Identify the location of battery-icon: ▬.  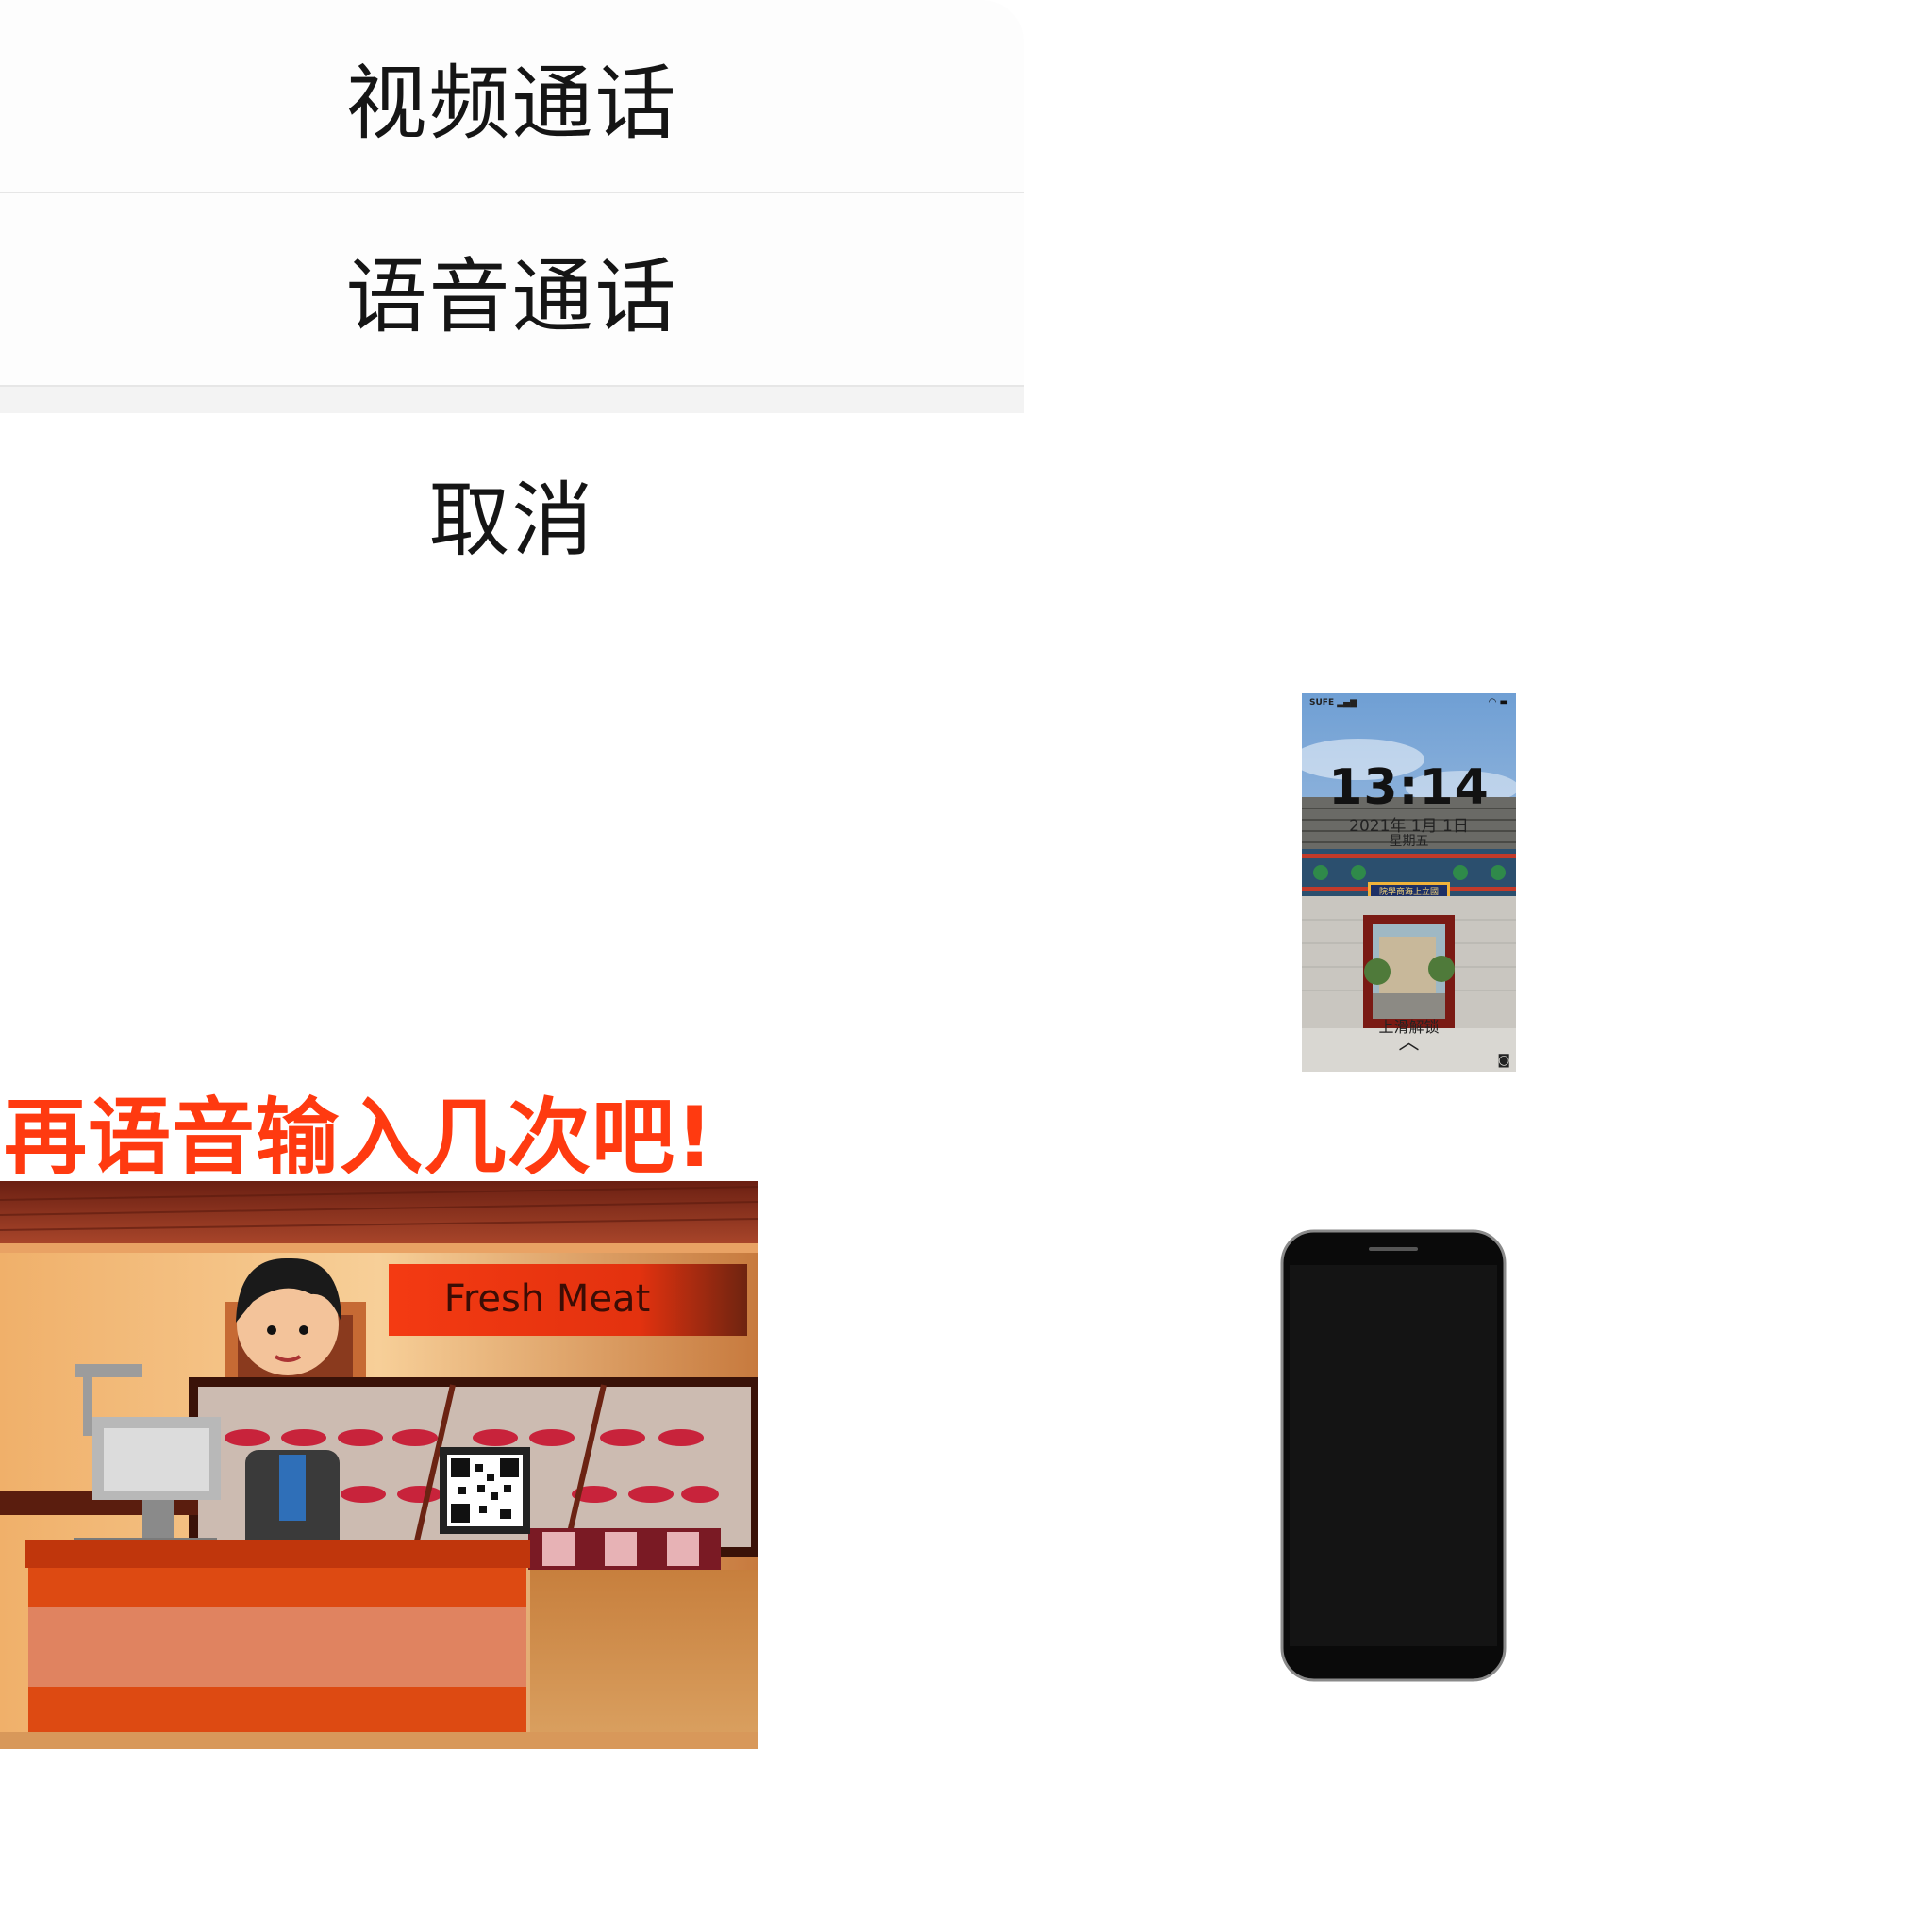
(1503, 703).